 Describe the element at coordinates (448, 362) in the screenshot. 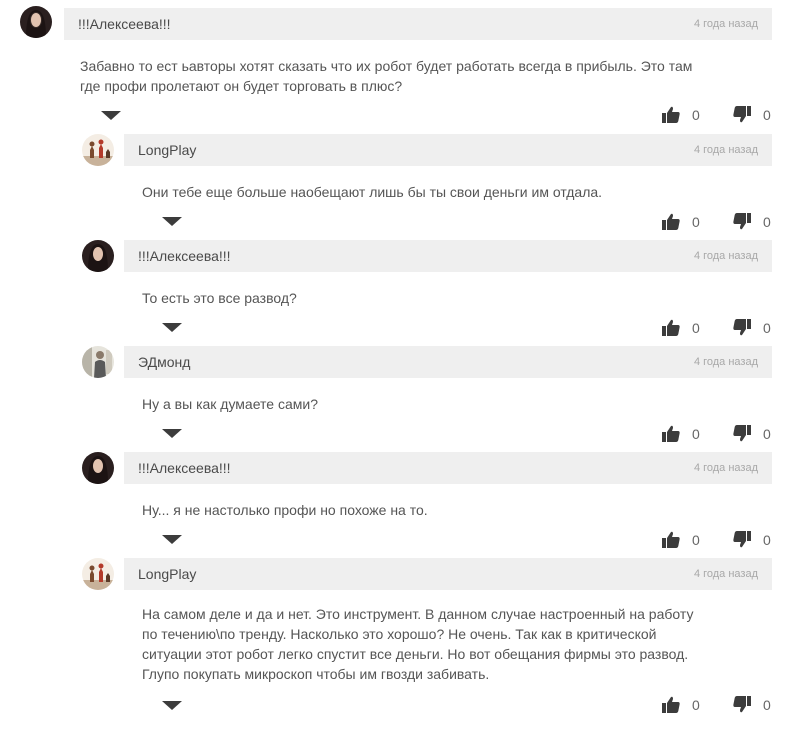

I see `comment-header: ЭДмонд 4 года назад` at that location.